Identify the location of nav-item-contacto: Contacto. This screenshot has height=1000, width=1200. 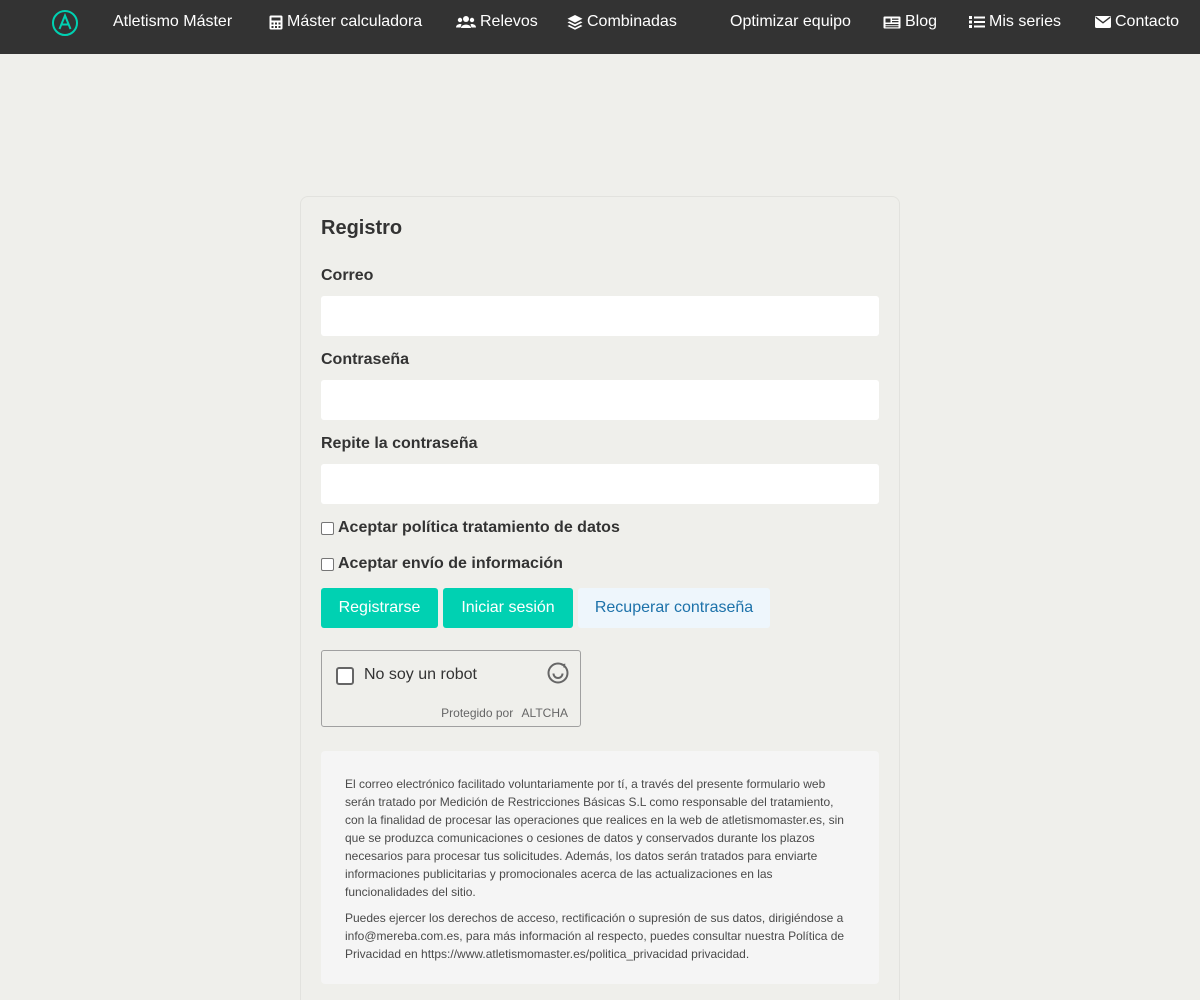
(1137, 22).